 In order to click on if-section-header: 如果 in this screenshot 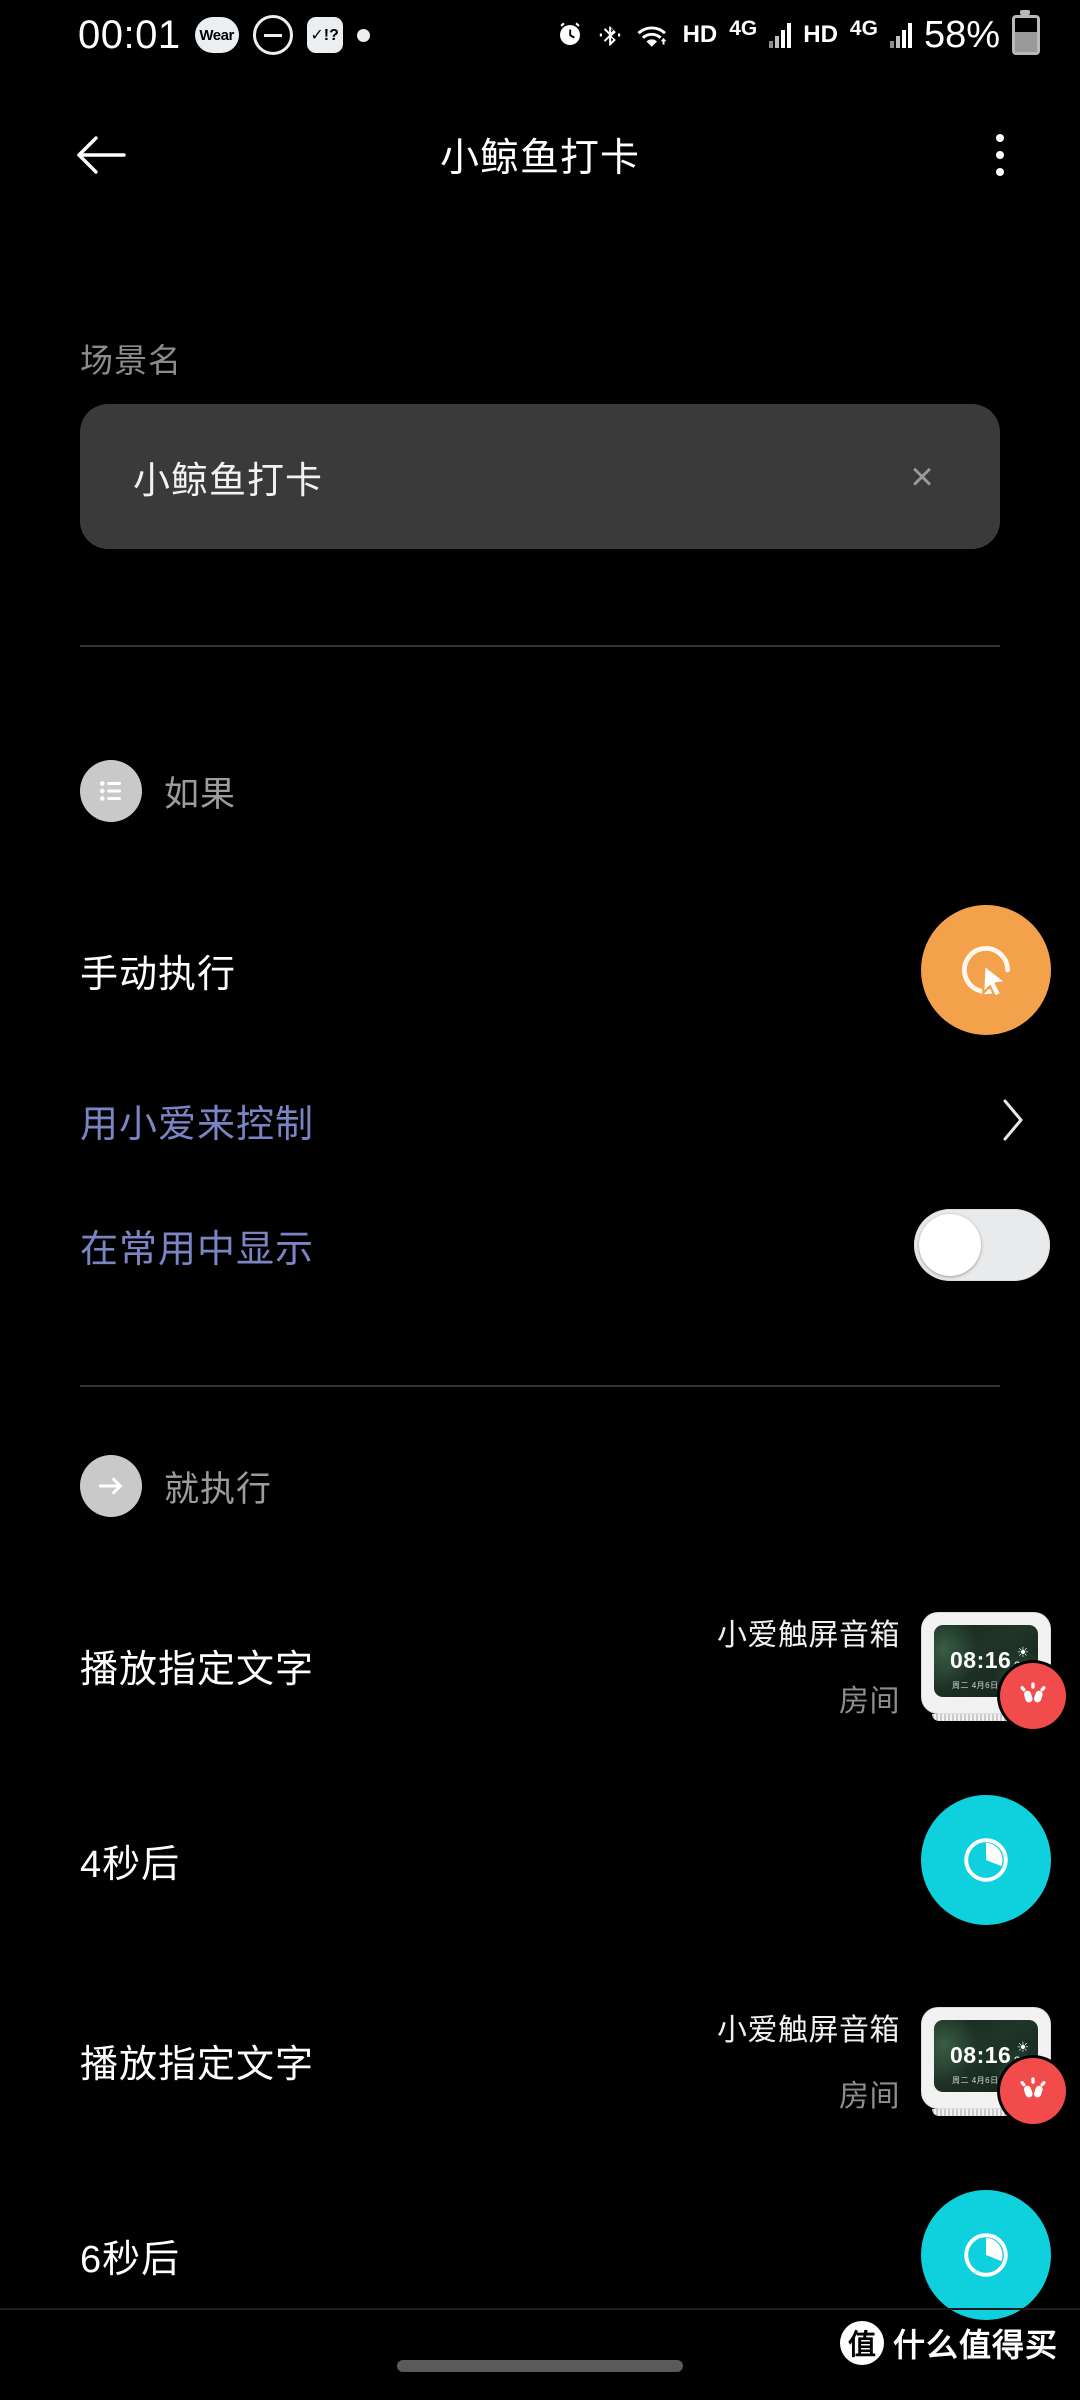, I will do `click(158, 791)`.